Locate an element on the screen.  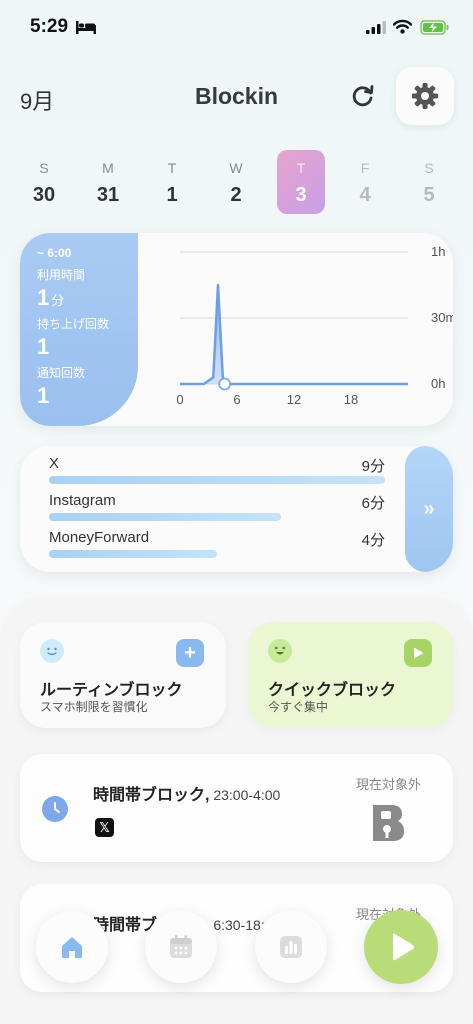
refresh-icon is located at coordinates (363, 96).